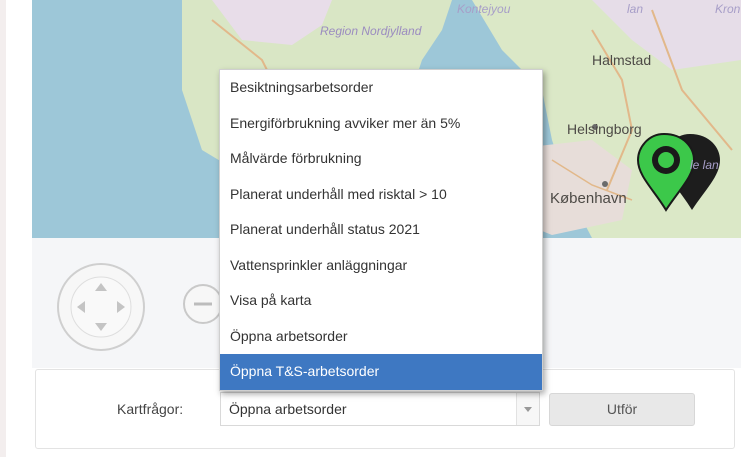 Image resolution: width=741 pixels, height=457 pixels. Describe the element at coordinates (484, 9) in the screenshot. I see `map-label-top: Kontejyou` at that location.